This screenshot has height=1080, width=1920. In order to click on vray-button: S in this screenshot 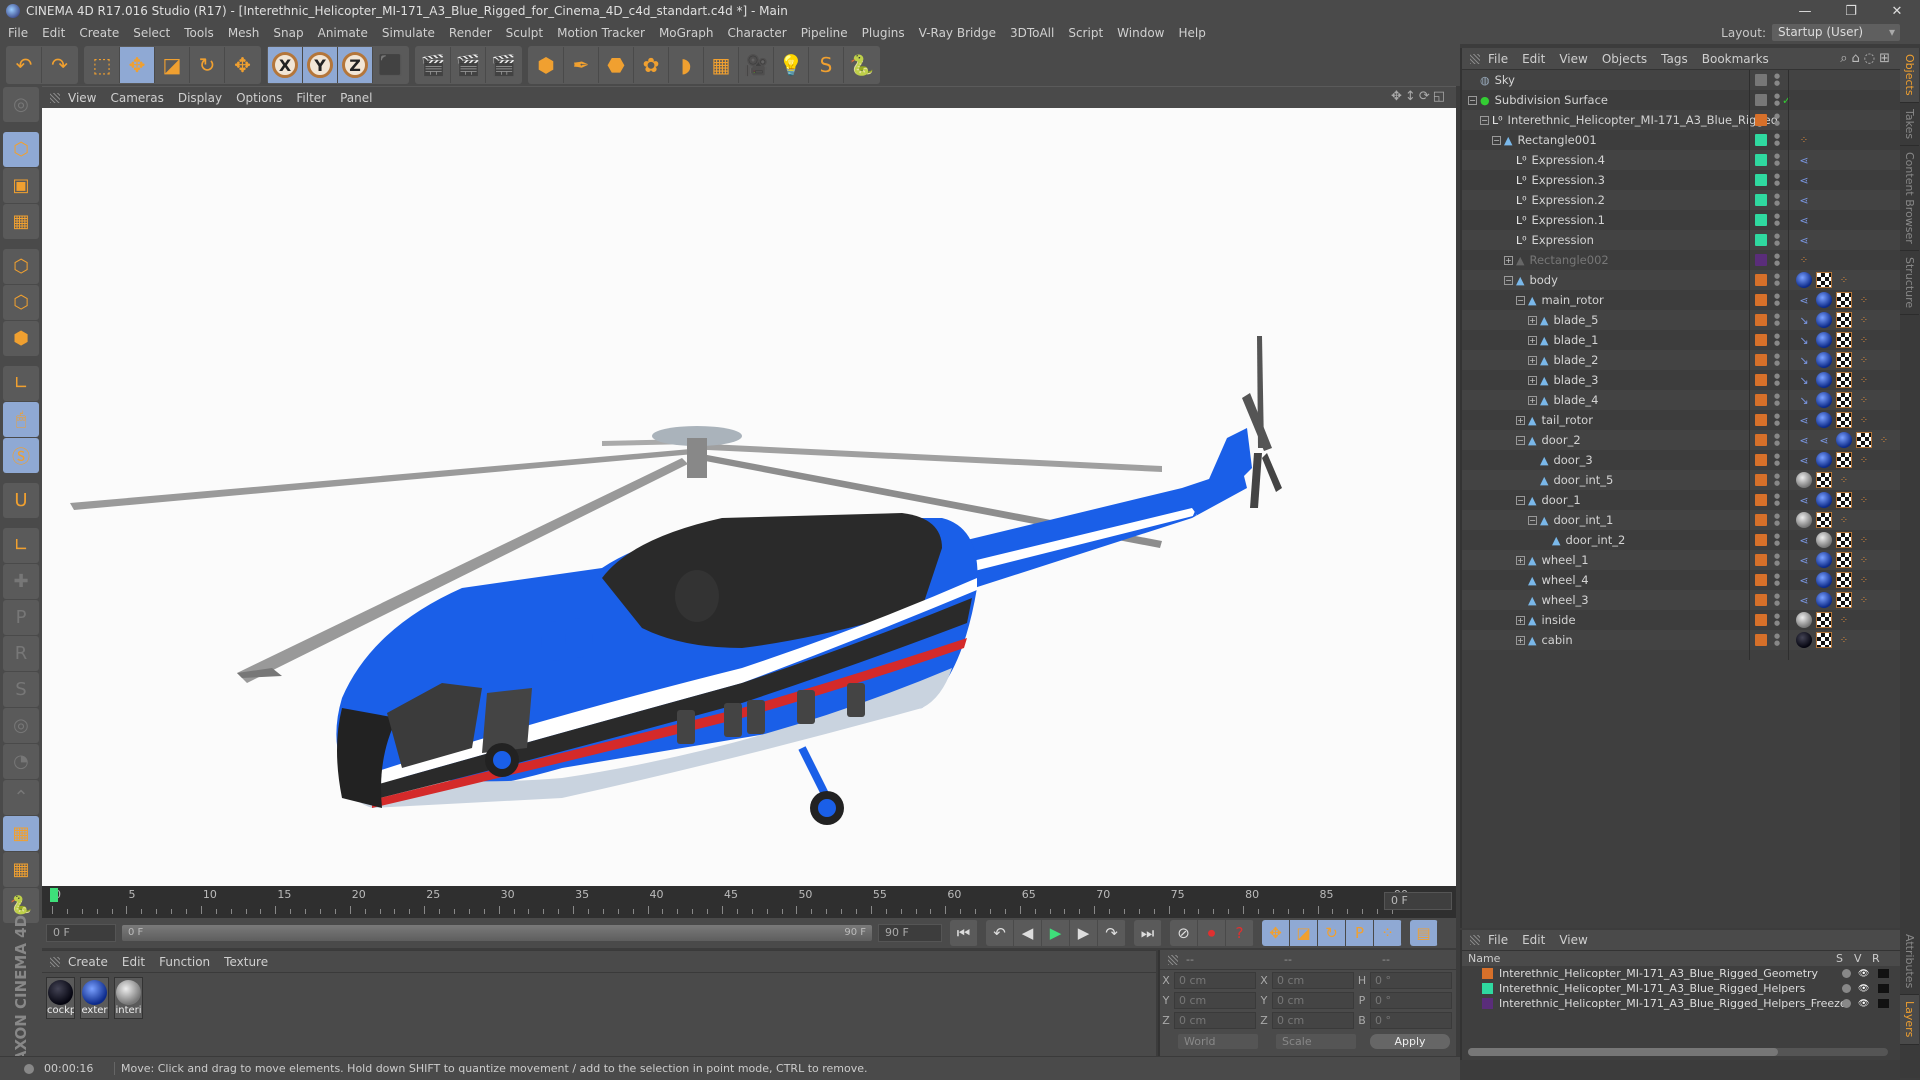, I will do `click(826, 65)`.